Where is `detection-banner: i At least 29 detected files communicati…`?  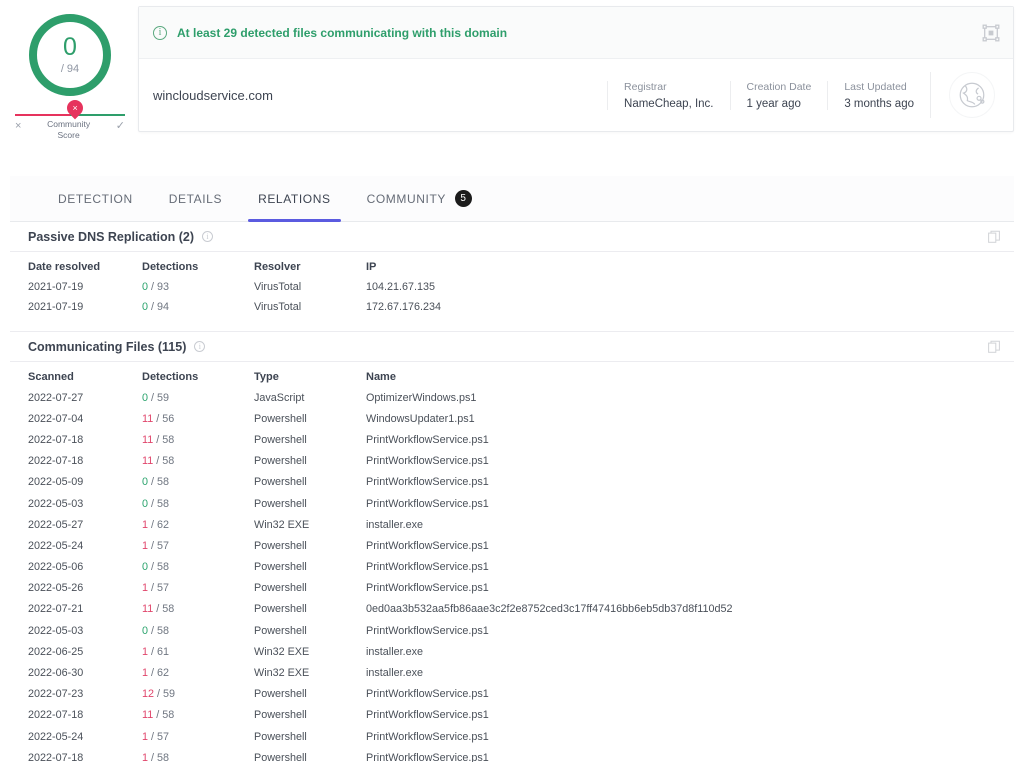
detection-banner: i At least 29 detected files communicati… is located at coordinates (576, 33).